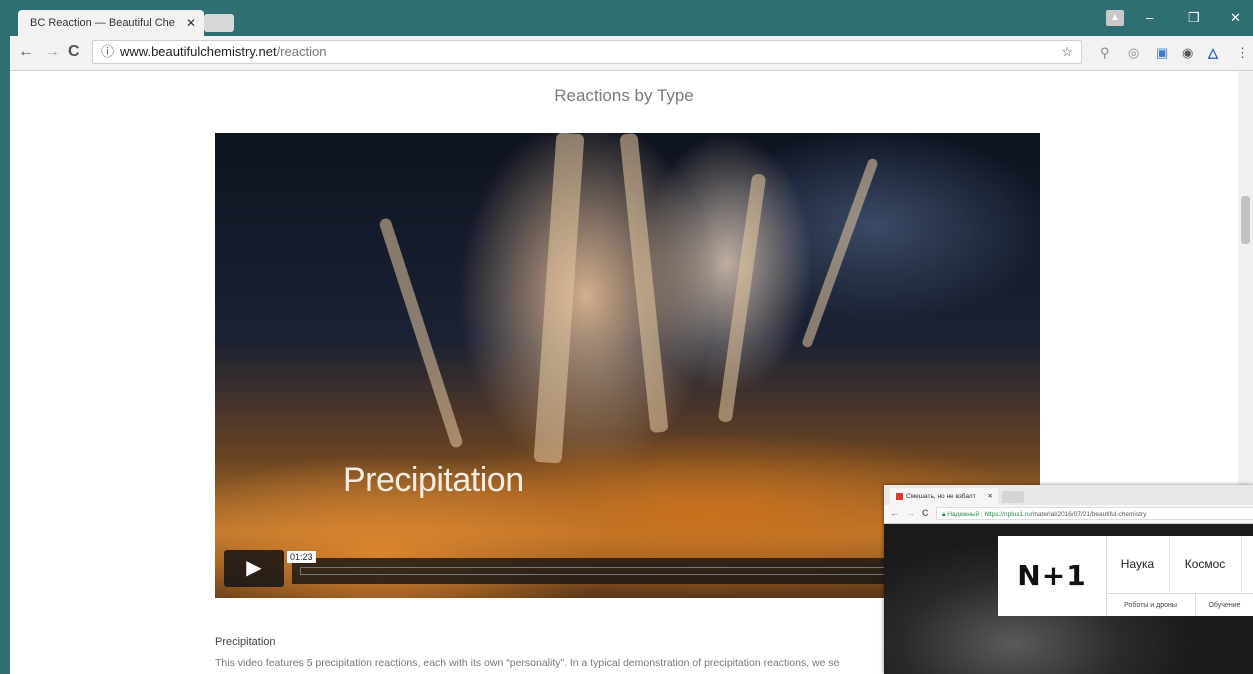 The image size is (1253, 674). What do you see at coordinates (1194, 18) in the screenshot?
I see `maximize-button: ❐` at bounding box center [1194, 18].